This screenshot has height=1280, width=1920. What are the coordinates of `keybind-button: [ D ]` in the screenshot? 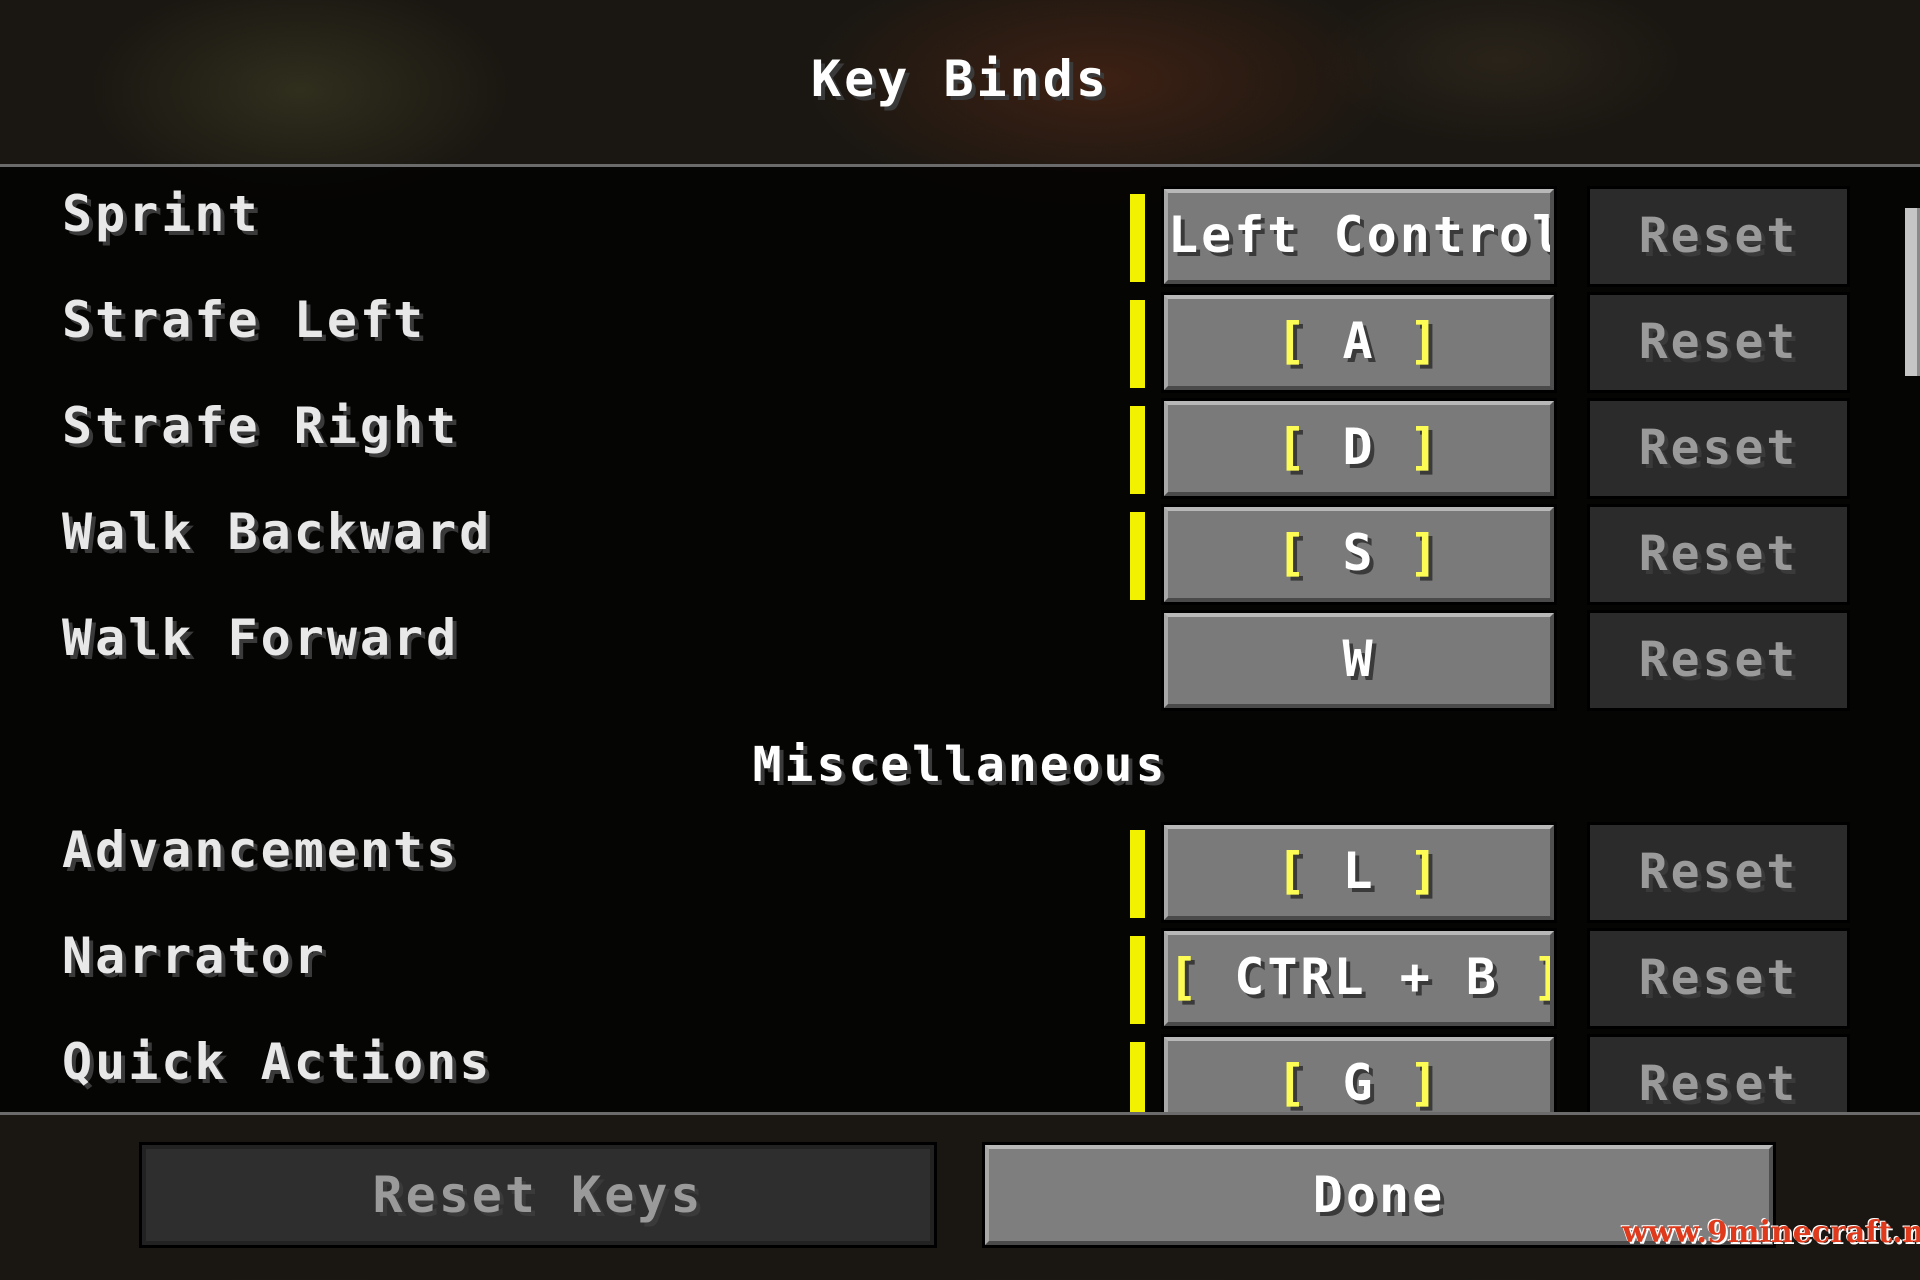 It's located at (1359, 448).